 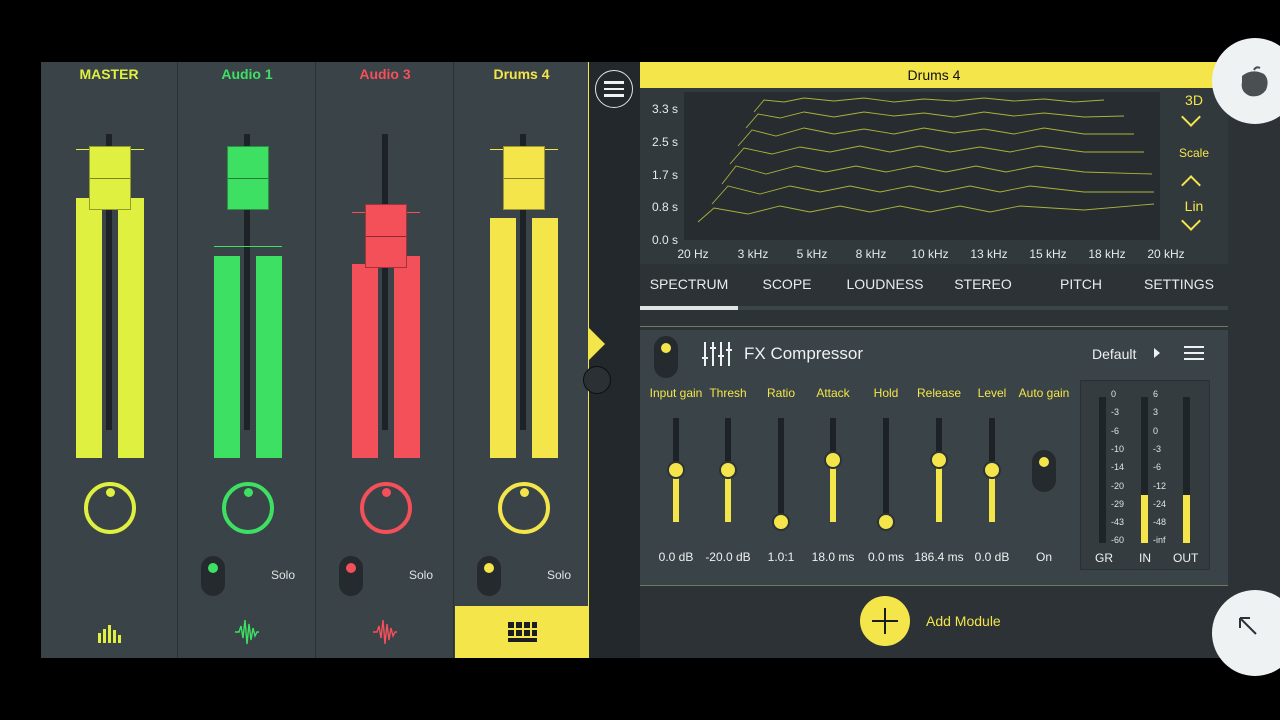 What do you see at coordinates (1179, 286) in the screenshot?
I see `tab-settings: SETTINGS` at bounding box center [1179, 286].